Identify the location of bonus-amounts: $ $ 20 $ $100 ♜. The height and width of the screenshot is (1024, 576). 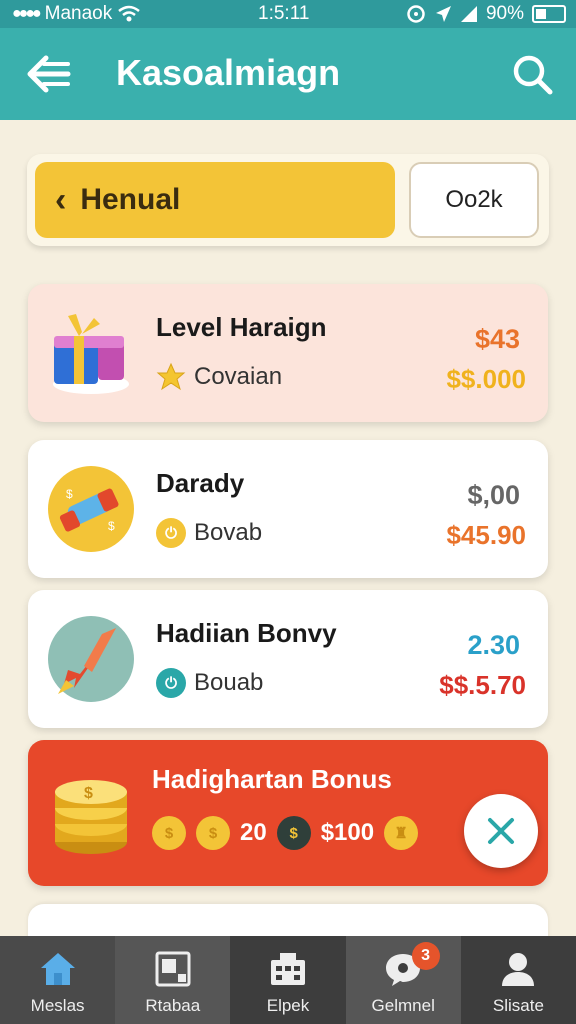
(285, 833).